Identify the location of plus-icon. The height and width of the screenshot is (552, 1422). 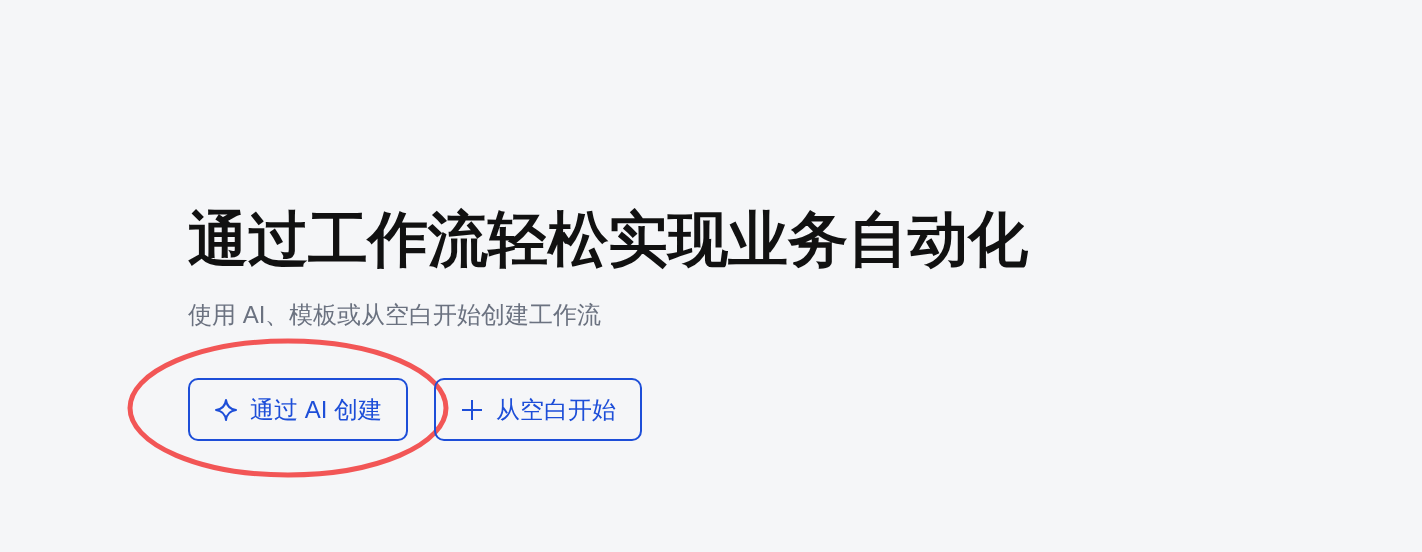
(472, 409).